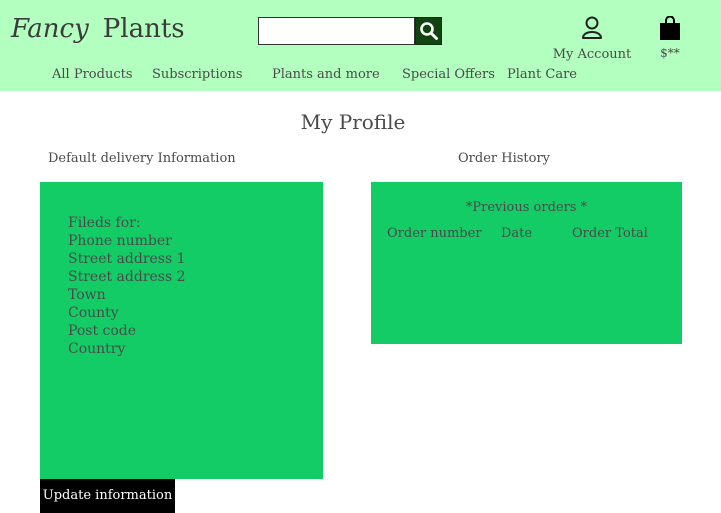 Image resolution: width=721 pixels, height=513 pixels. I want to click on my-account-label: My Account, so click(592, 54).